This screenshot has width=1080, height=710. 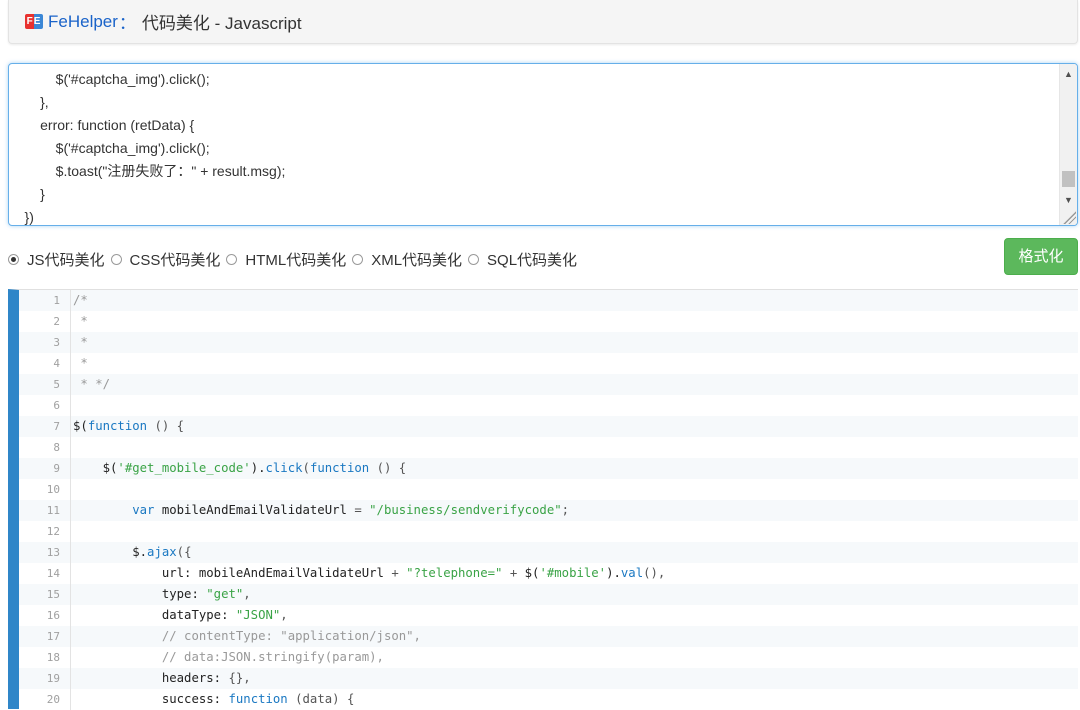 What do you see at coordinates (151, 699) in the screenshot?
I see `code-token: success:` at bounding box center [151, 699].